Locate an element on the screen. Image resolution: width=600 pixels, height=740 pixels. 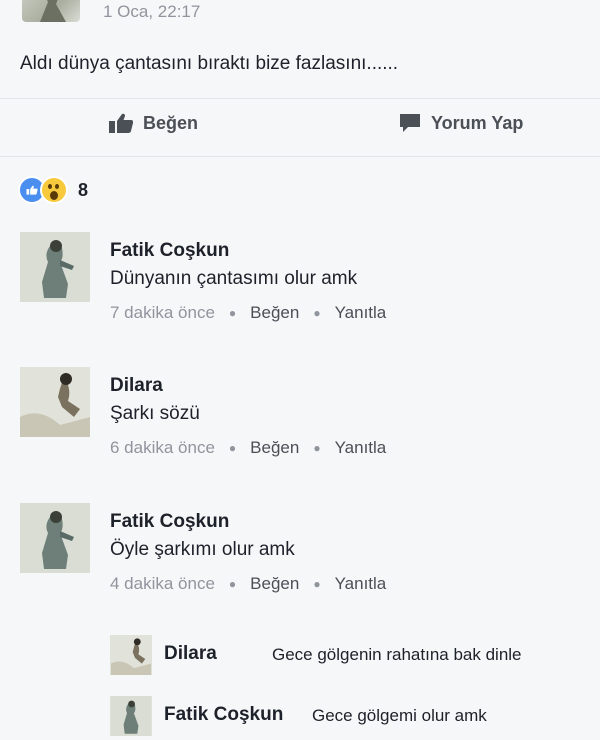
speech-bubble-icon is located at coordinates (410, 123).